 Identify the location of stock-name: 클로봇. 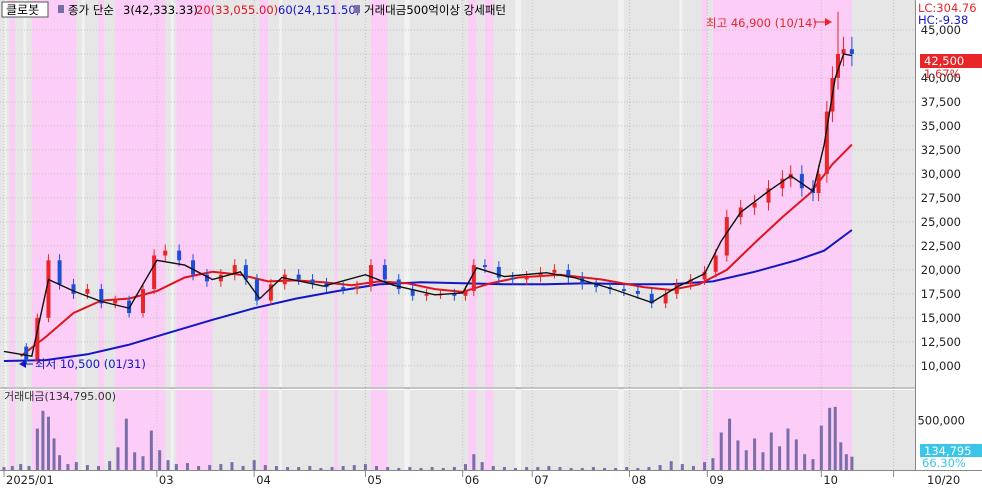
(22, 10).